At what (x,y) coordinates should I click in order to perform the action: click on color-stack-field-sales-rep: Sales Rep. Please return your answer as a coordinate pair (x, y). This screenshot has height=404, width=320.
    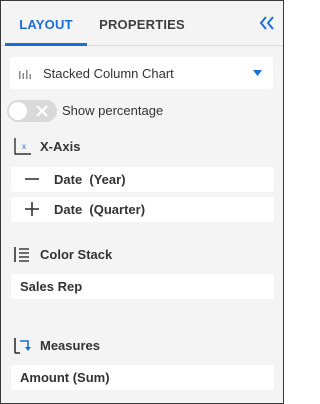
    Looking at the image, I should click on (142, 286).